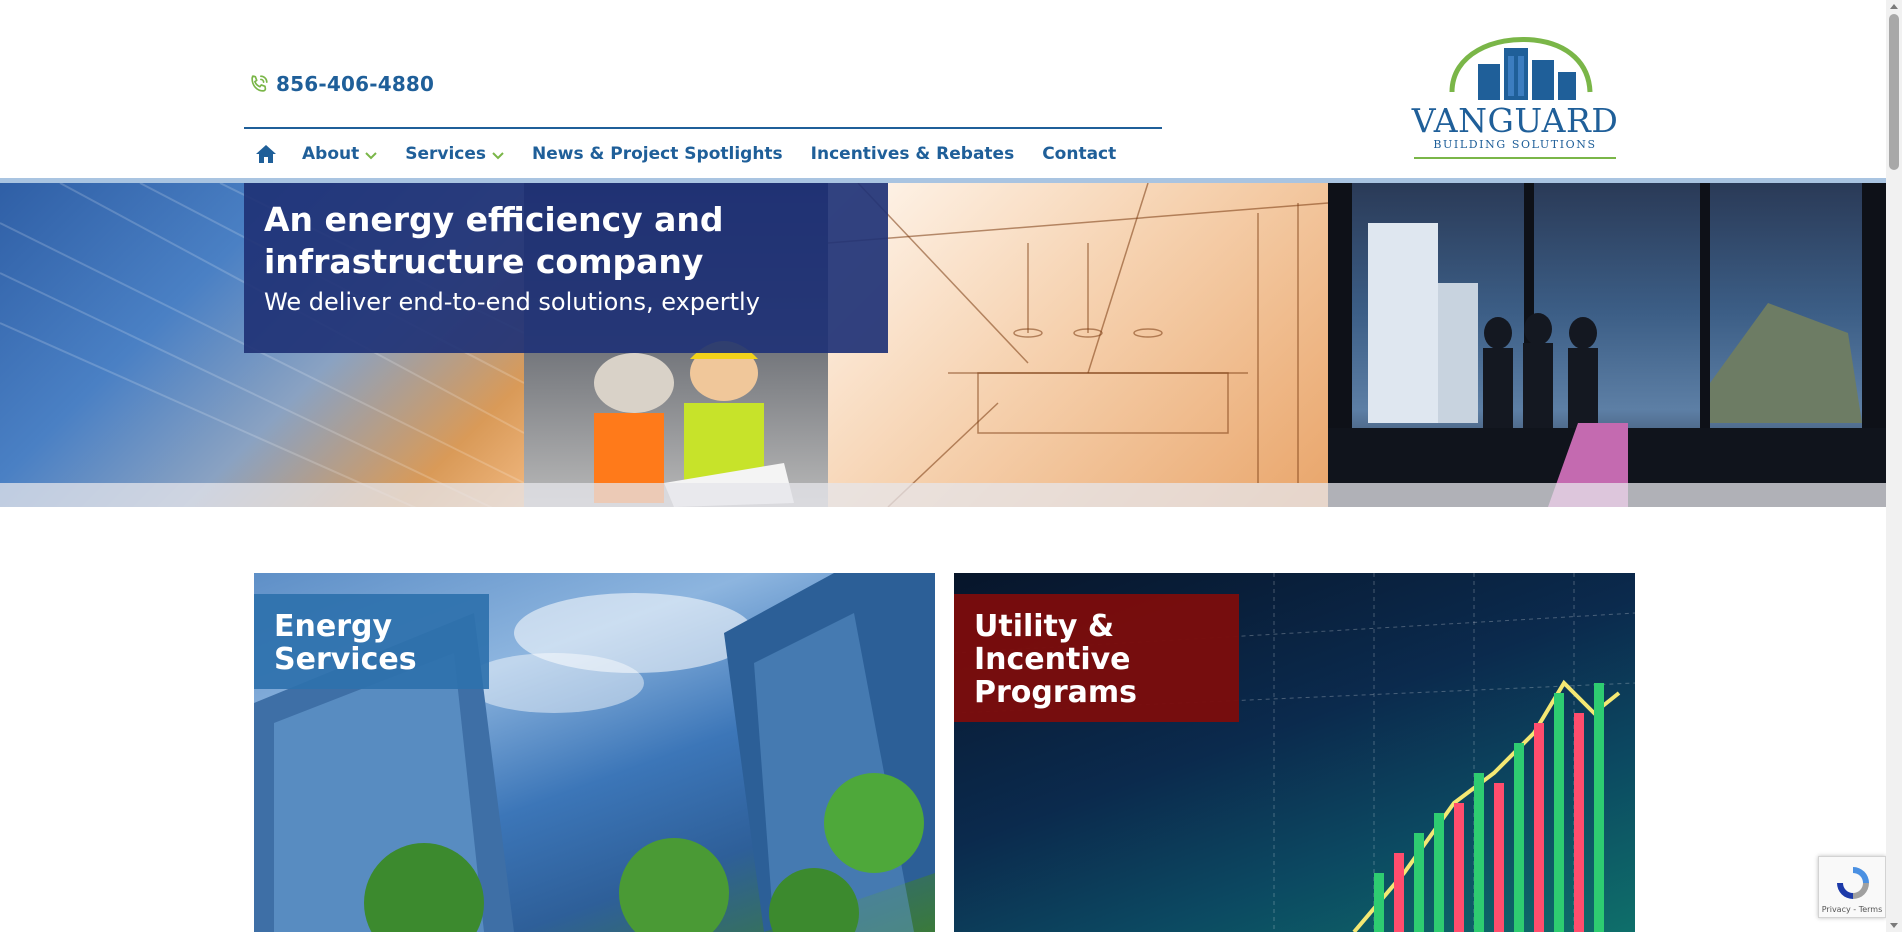 The height and width of the screenshot is (932, 1902). I want to click on hero-image-office-view, so click(1607, 345).